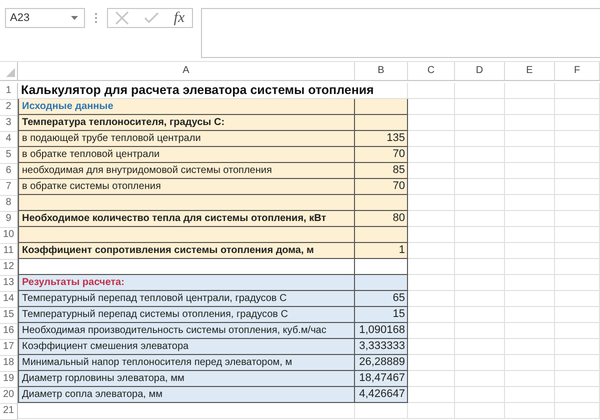  Describe the element at coordinates (577, 71) in the screenshot. I see `column-header: F` at that location.